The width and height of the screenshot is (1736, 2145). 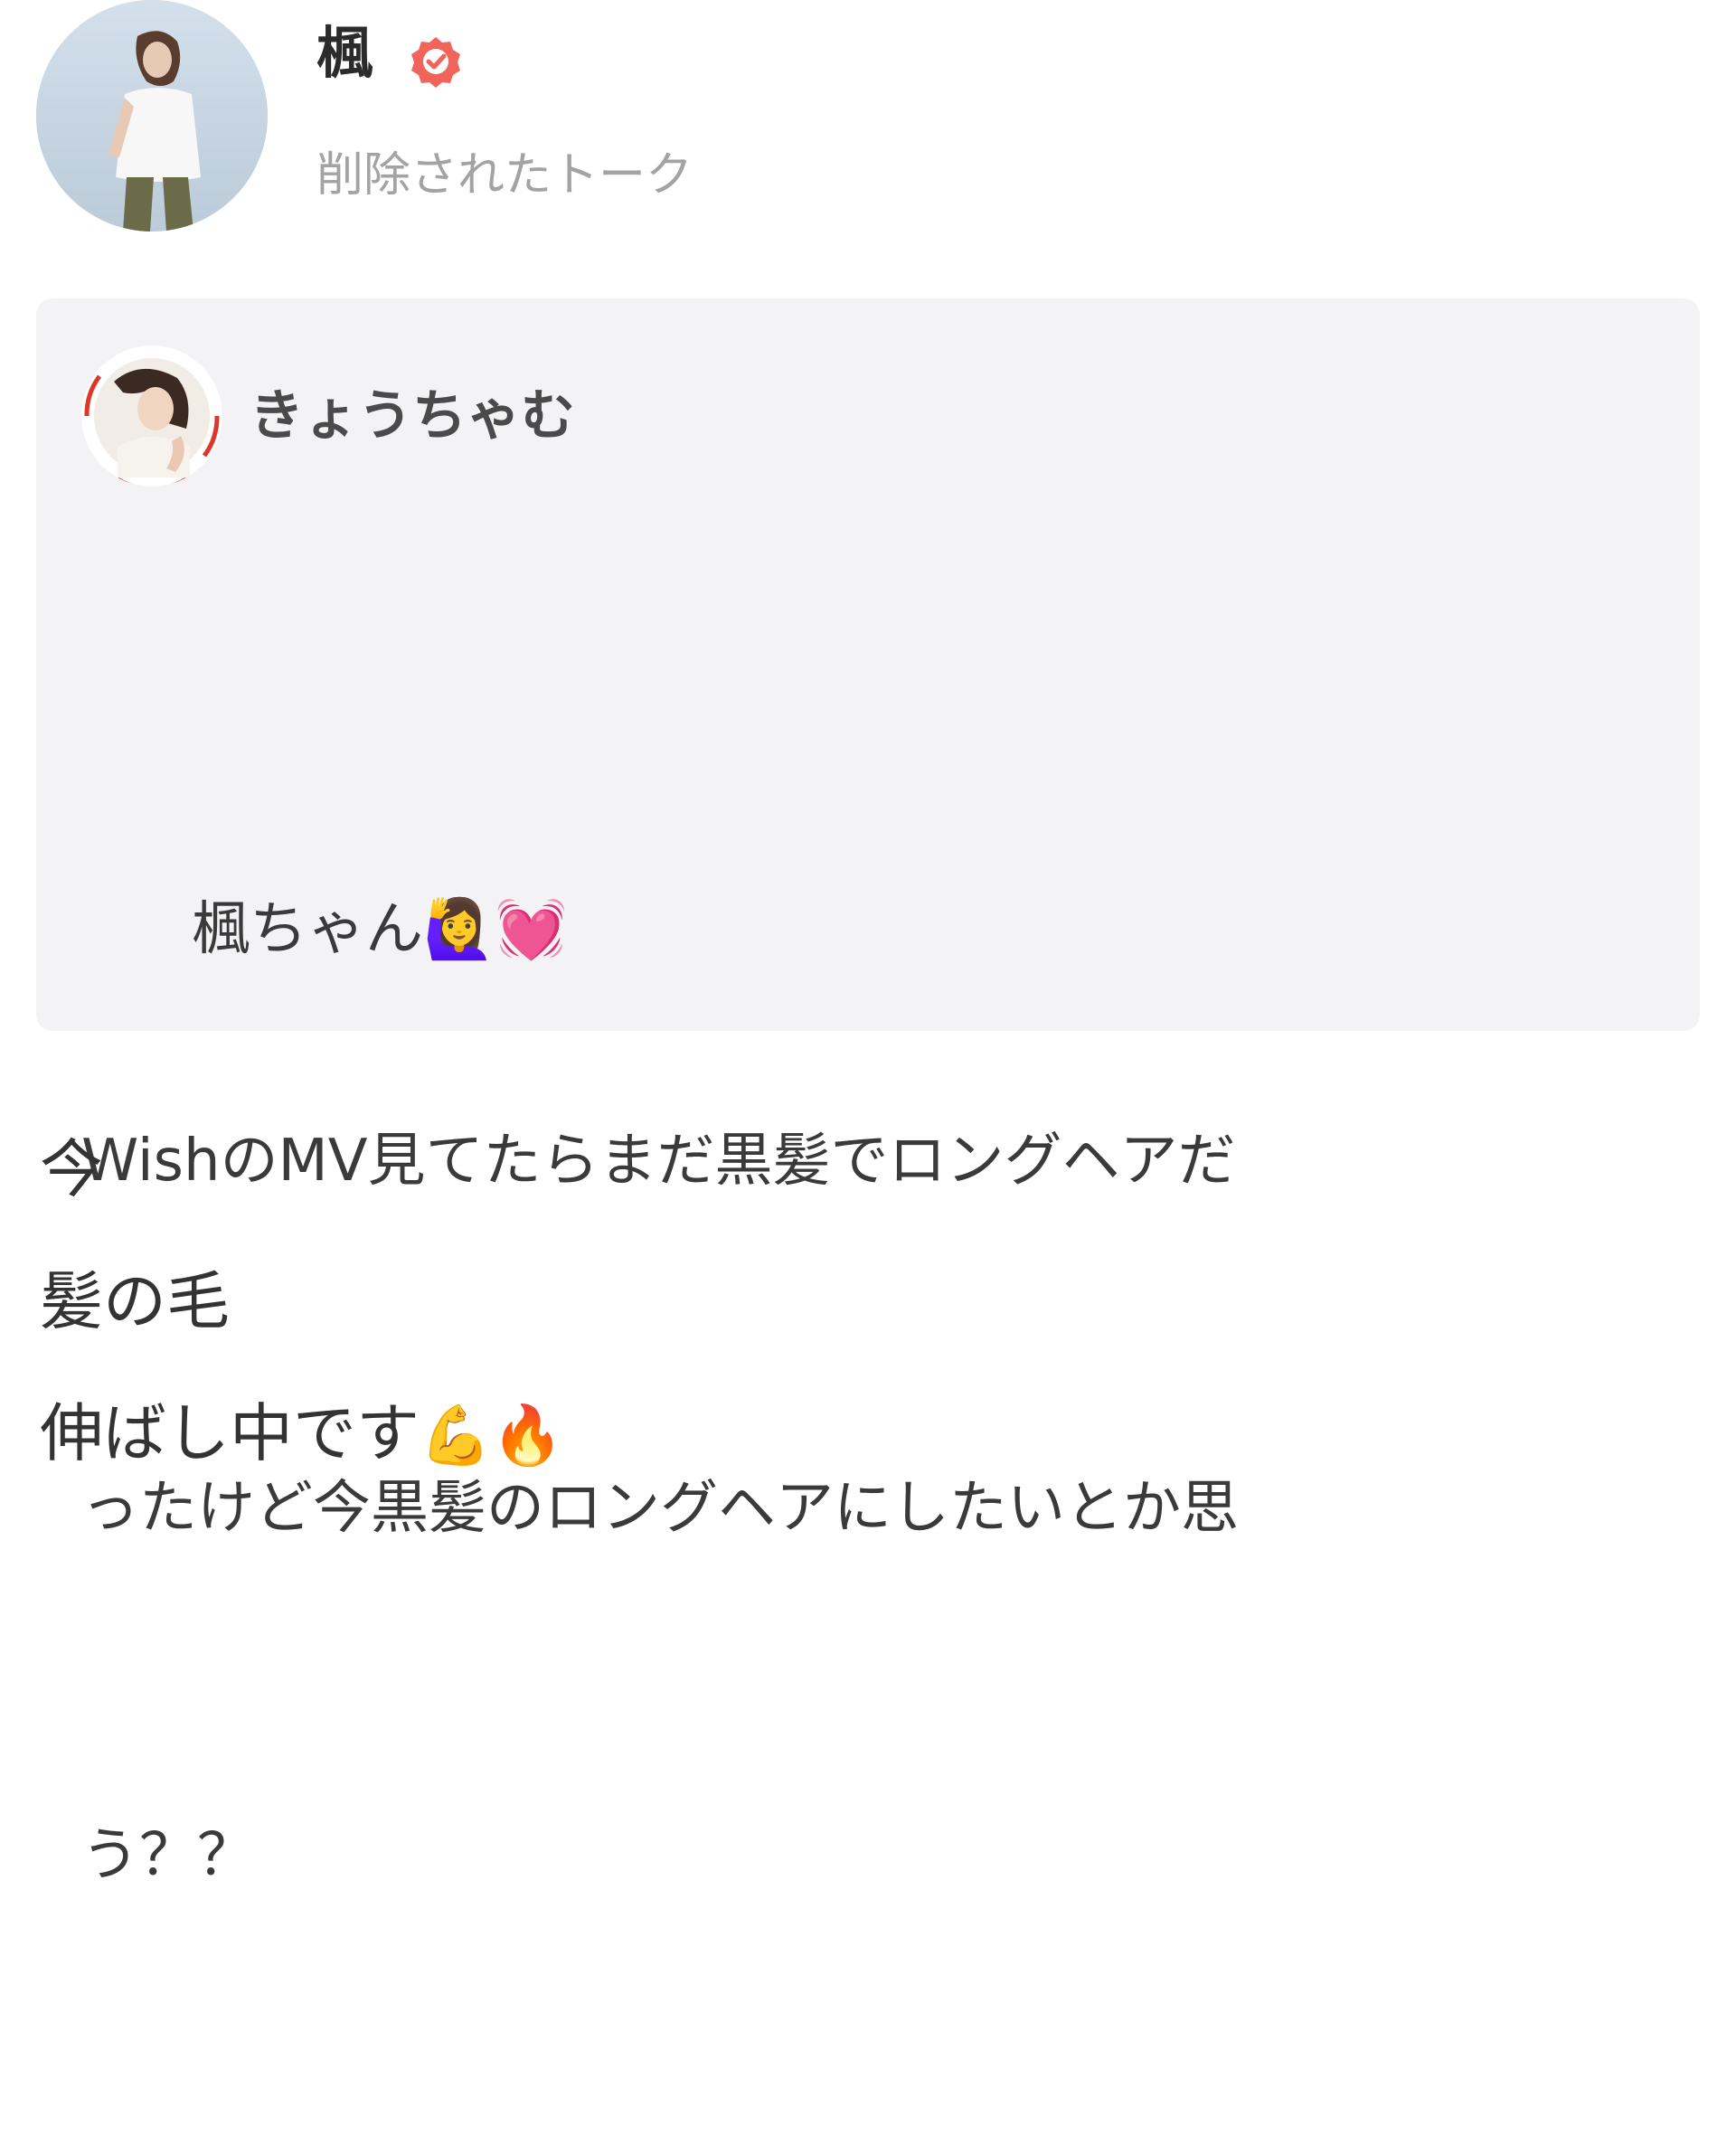 What do you see at coordinates (413, 416) in the screenshot?
I see `quoted-author-name: きょうちゃむ` at bounding box center [413, 416].